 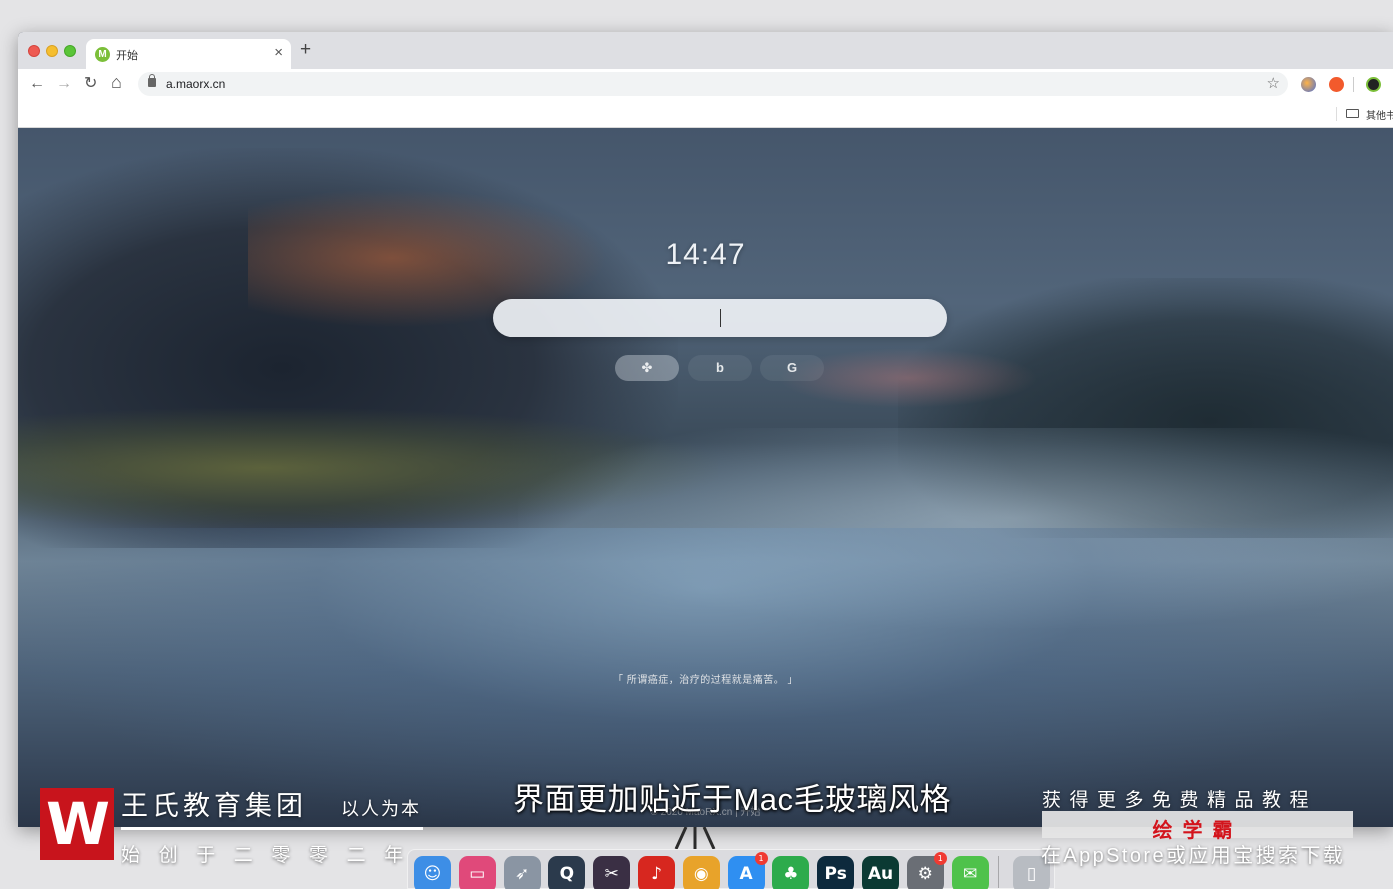 What do you see at coordinates (1379, 114) in the screenshot?
I see `other-bookmarks-folder: 其他书签` at bounding box center [1379, 114].